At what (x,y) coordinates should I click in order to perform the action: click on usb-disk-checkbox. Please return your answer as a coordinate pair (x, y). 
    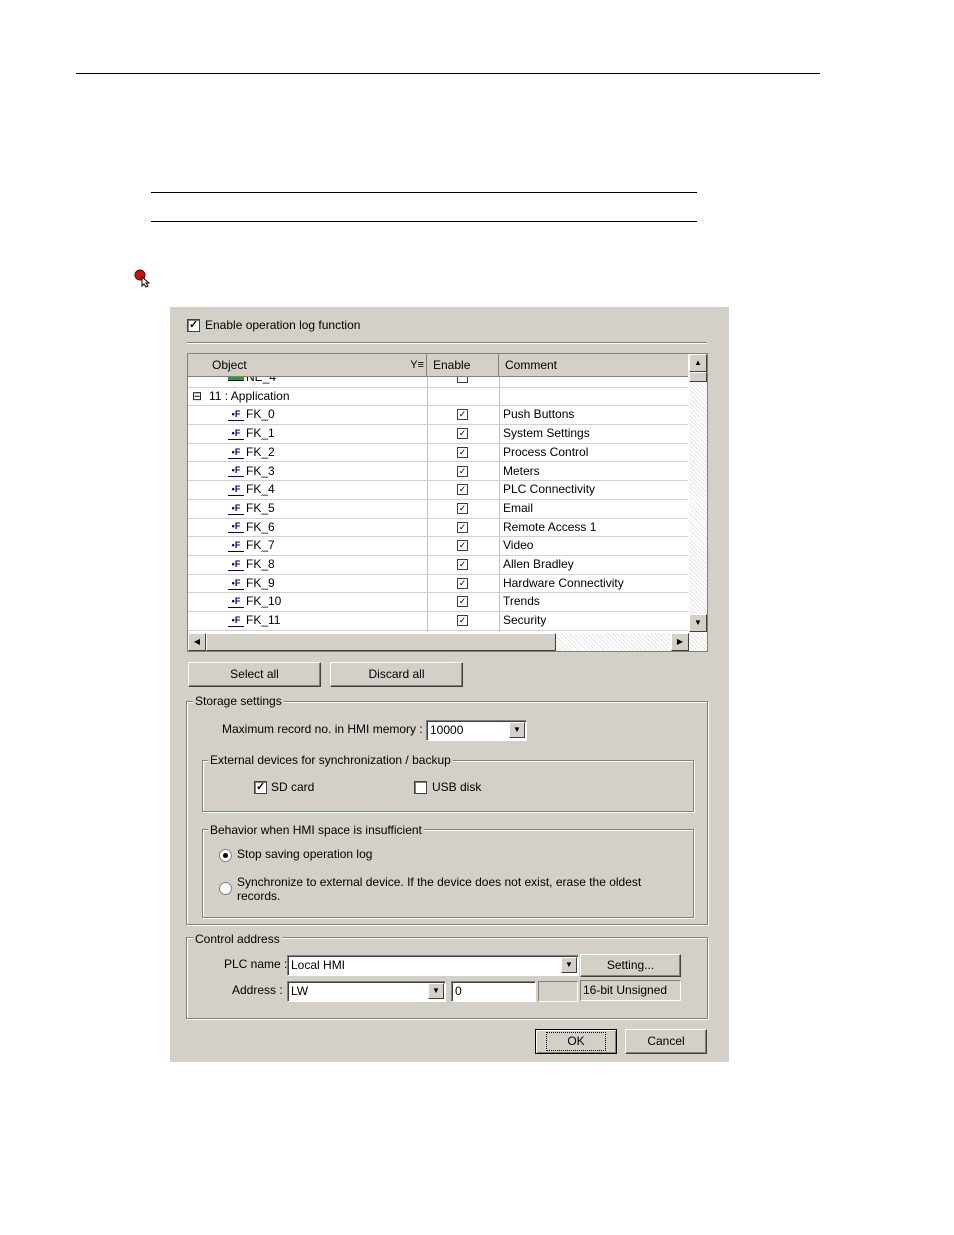
    Looking at the image, I should click on (420, 787).